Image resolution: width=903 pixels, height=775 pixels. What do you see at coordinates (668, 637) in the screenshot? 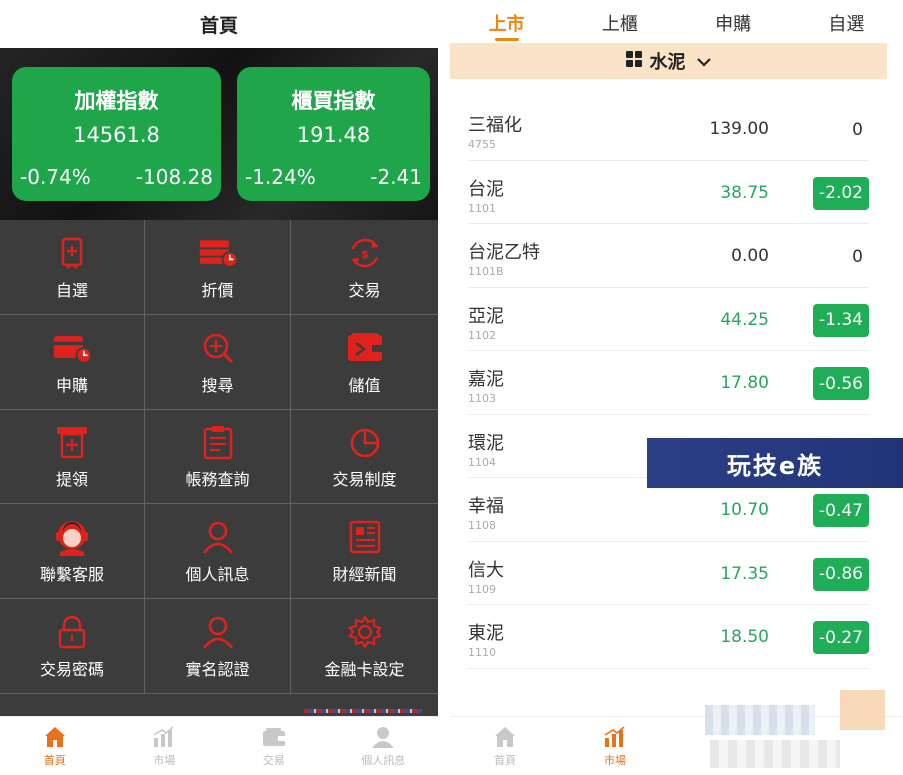
I see `stock-row: 東泥 1110 18.50 -0.27` at bounding box center [668, 637].